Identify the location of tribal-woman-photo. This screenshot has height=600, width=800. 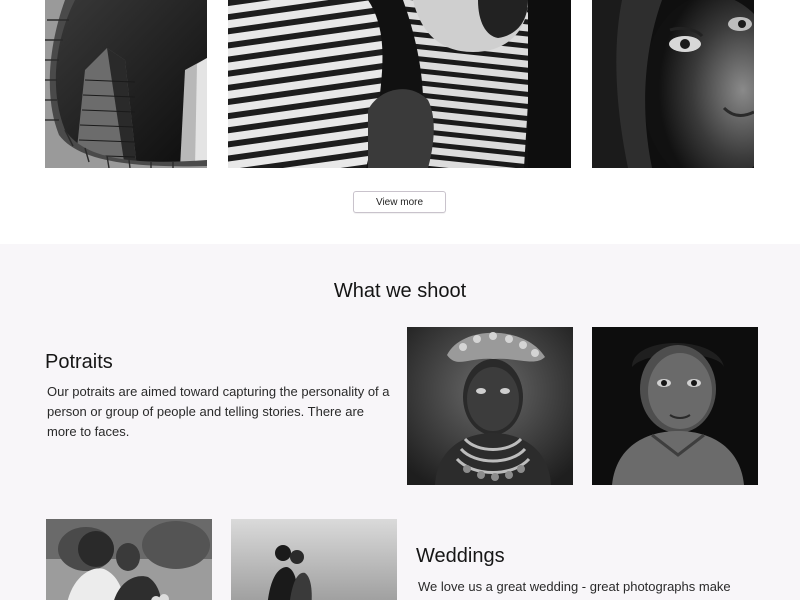
(490, 406).